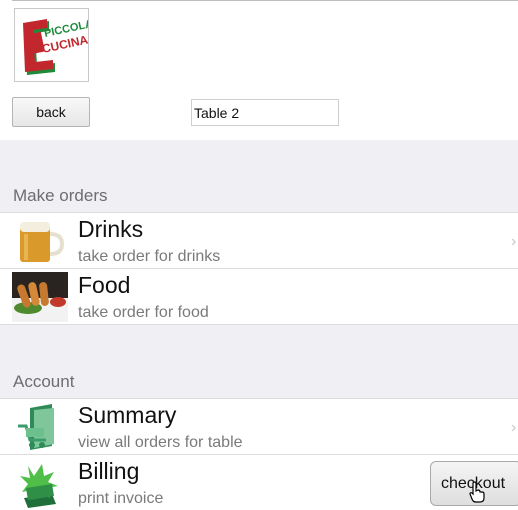  I want to click on list-item-food: Food take order for food, so click(259, 296).